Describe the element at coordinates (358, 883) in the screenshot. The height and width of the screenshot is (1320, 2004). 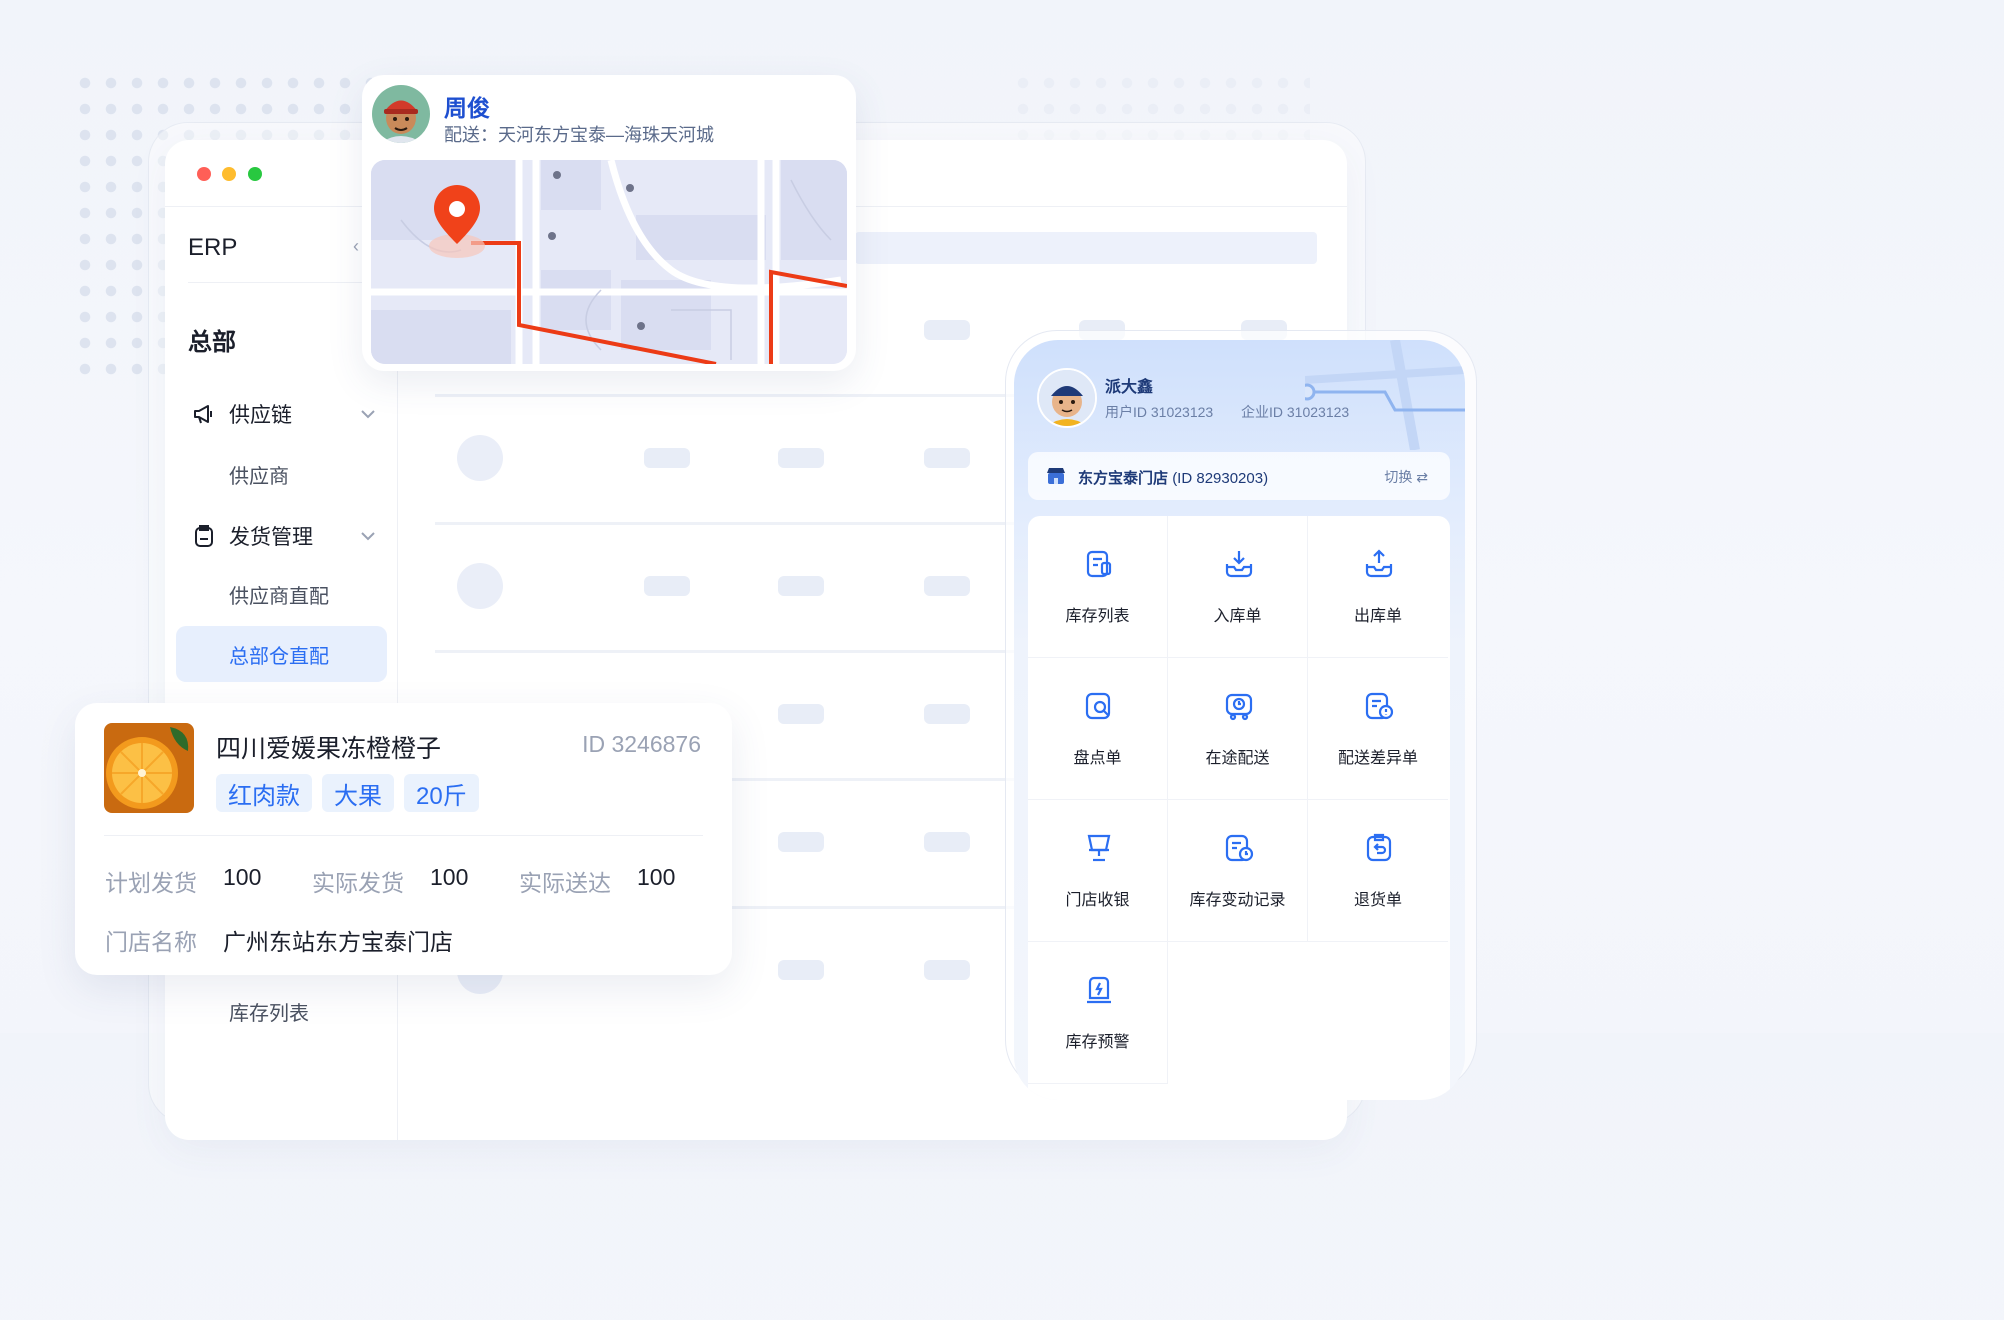
I see `actual-label: 实际发货` at that location.